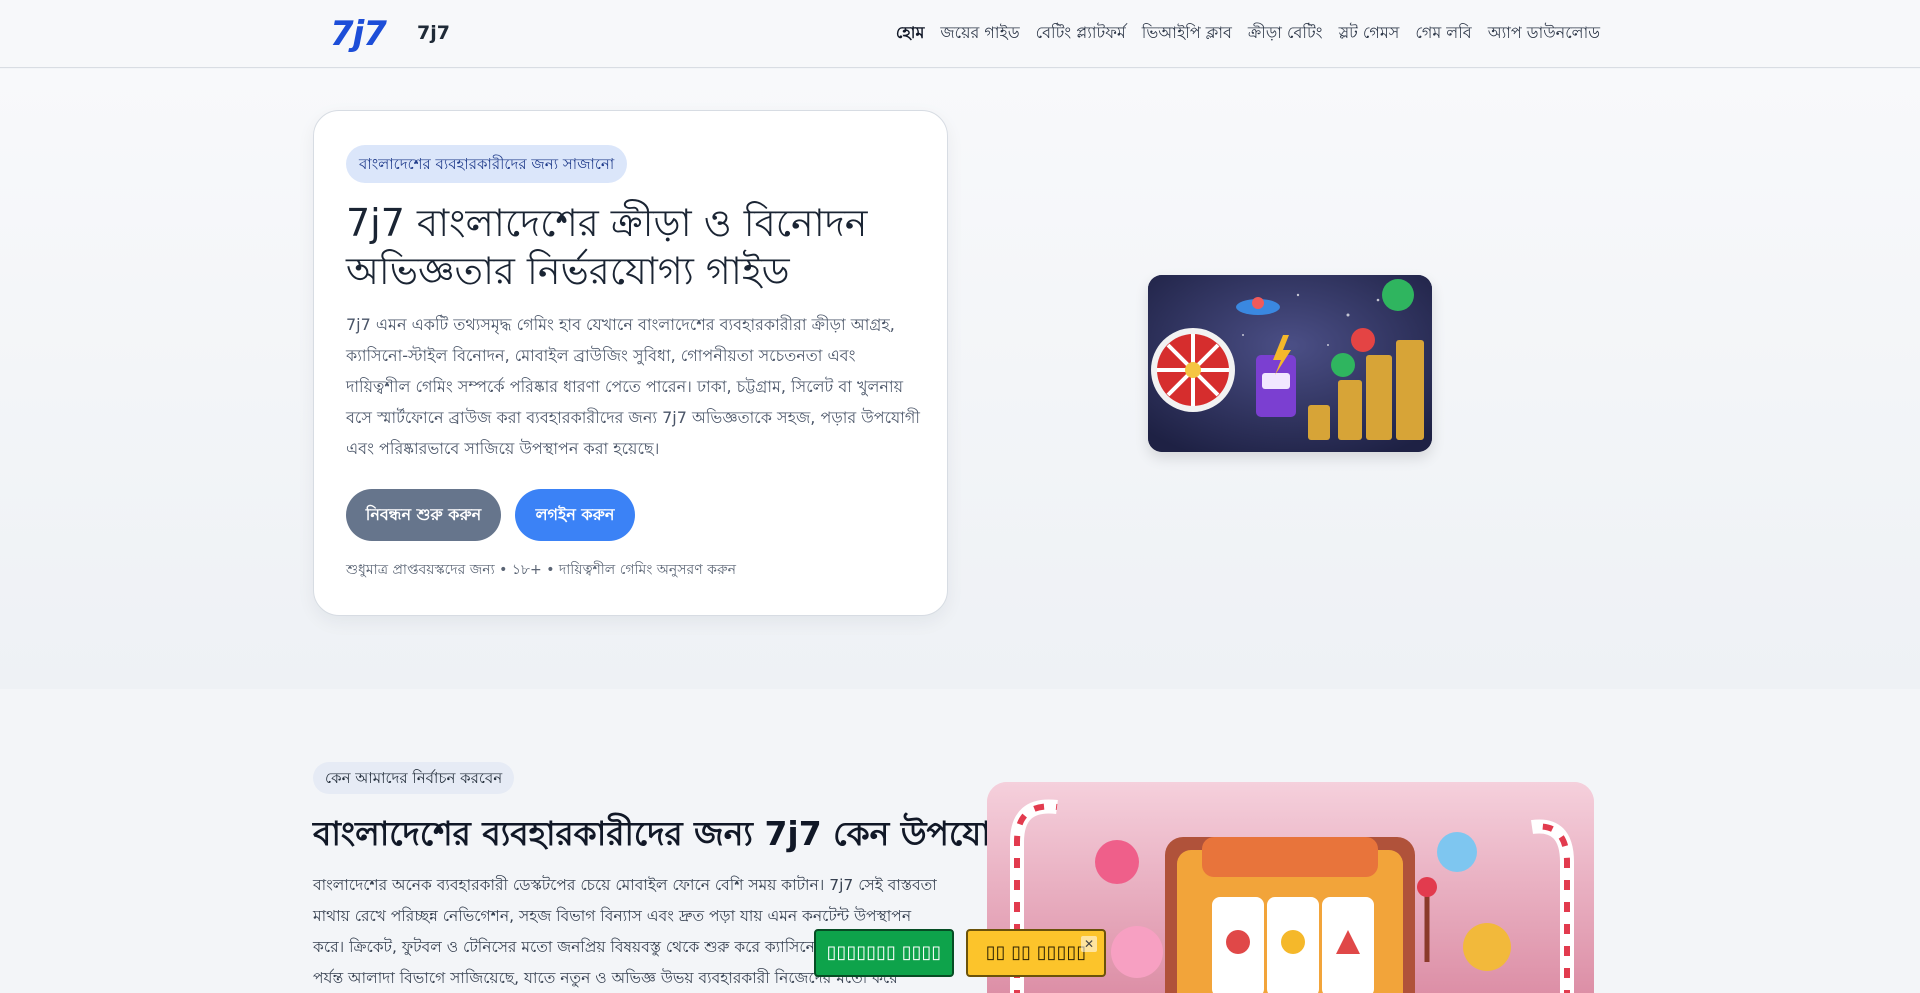  Describe the element at coordinates (1089, 944) in the screenshot. I see `close-icon: ✕` at that location.